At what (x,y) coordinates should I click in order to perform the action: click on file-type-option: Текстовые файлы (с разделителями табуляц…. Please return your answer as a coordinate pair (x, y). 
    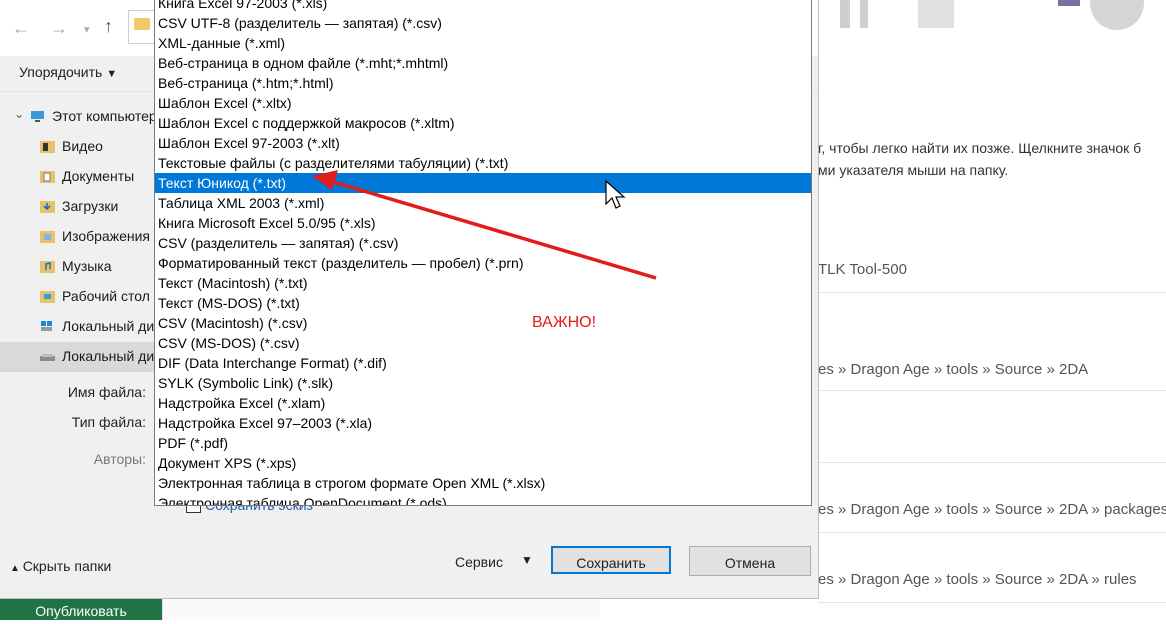
    Looking at the image, I should click on (483, 163).